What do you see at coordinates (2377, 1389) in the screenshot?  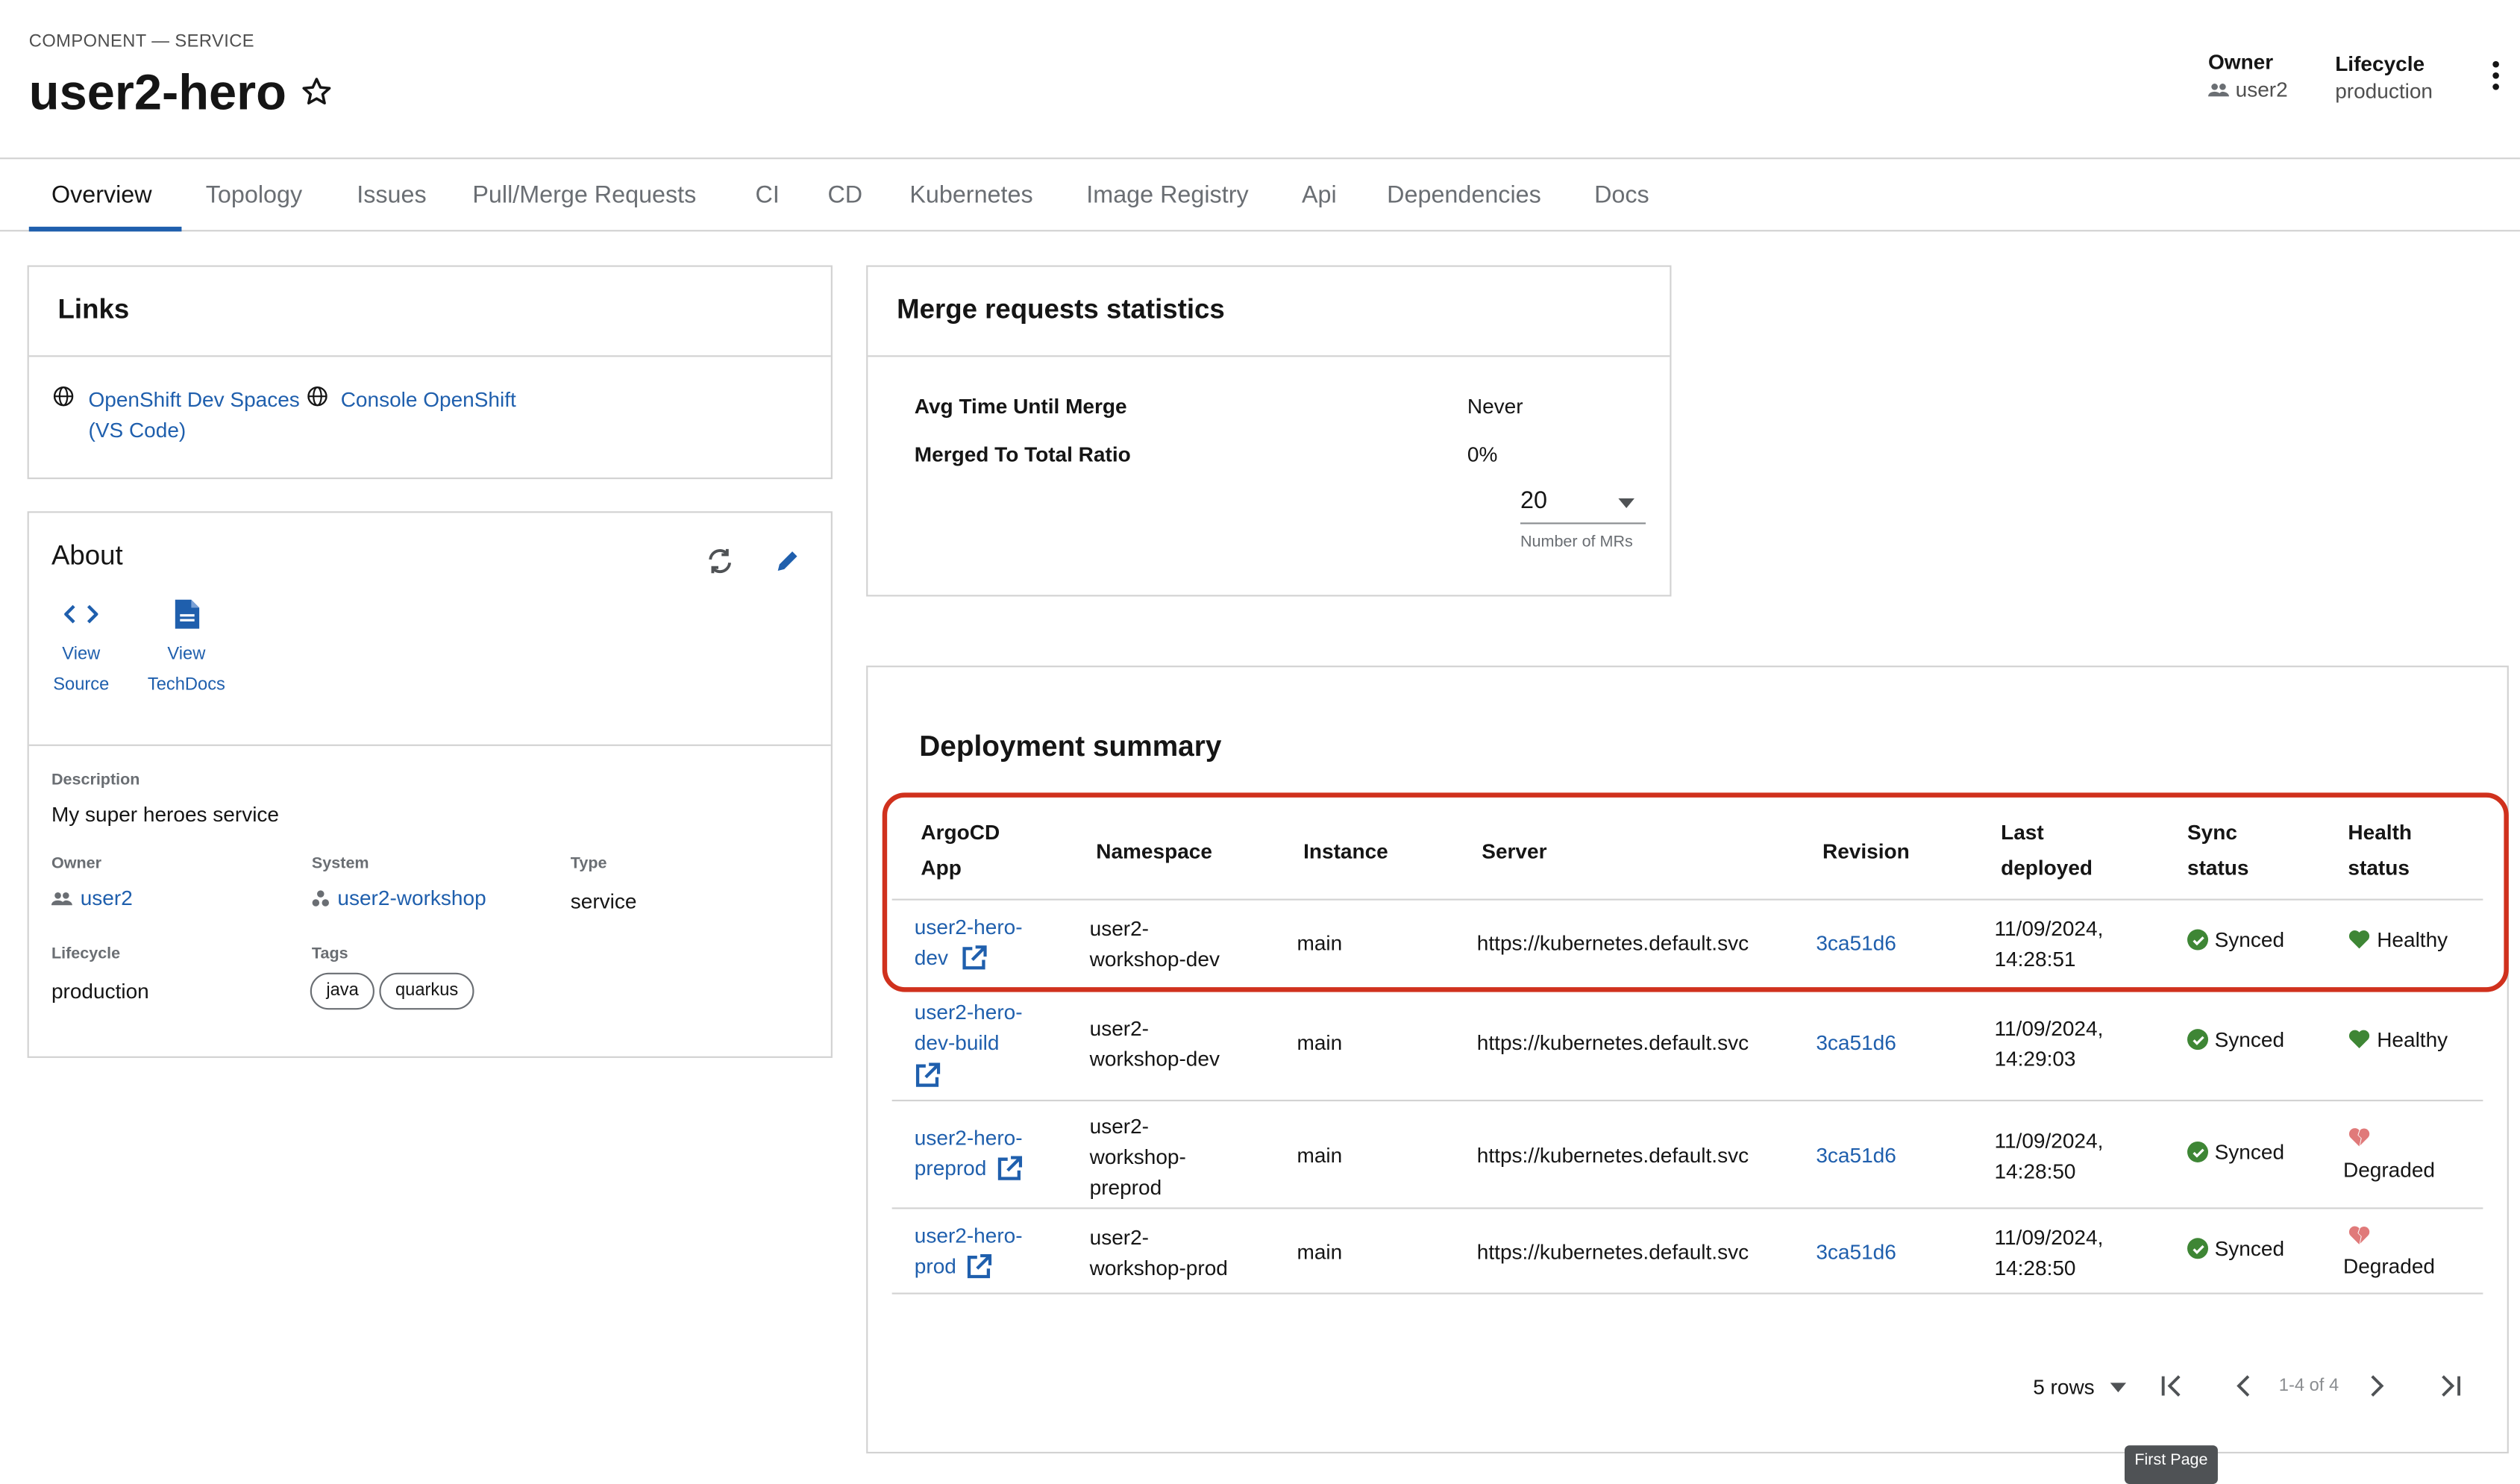 I see `next-page-icon` at bounding box center [2377, 1389].